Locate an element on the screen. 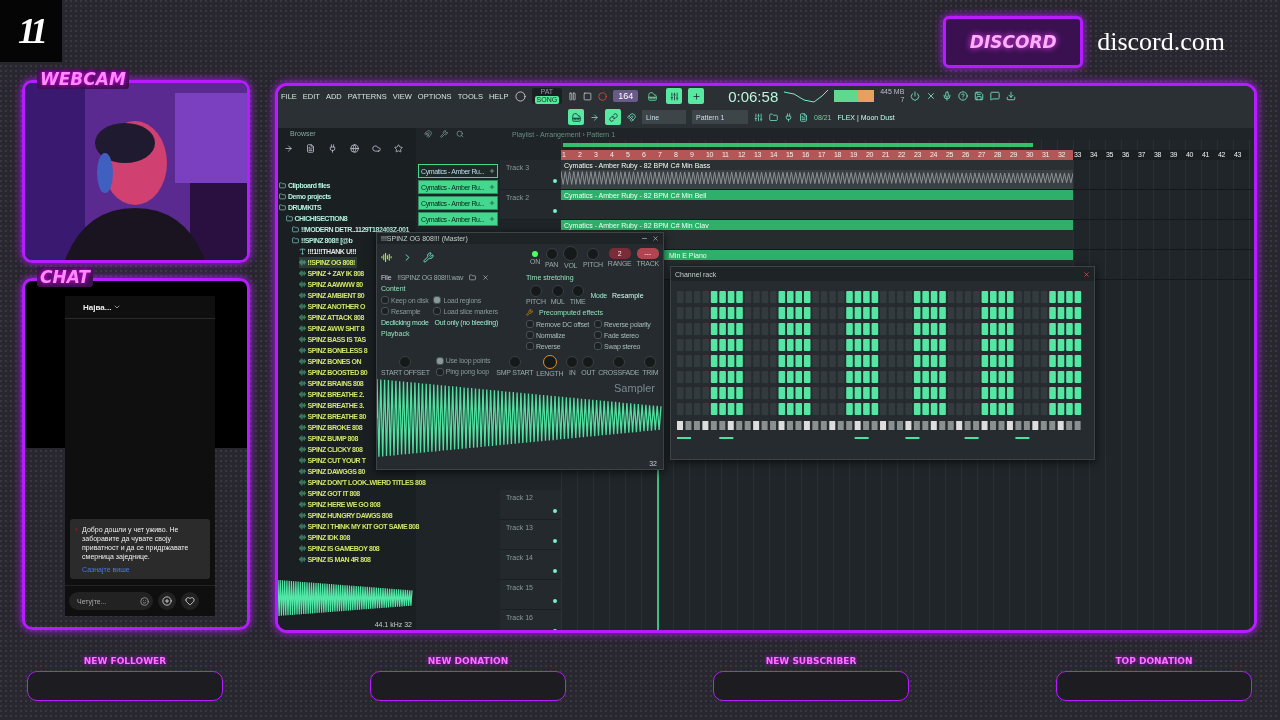 This screenshot has width=1280, height=720. alert-label: NEW SUBSCRIBER is located at coordinates (811, 661).